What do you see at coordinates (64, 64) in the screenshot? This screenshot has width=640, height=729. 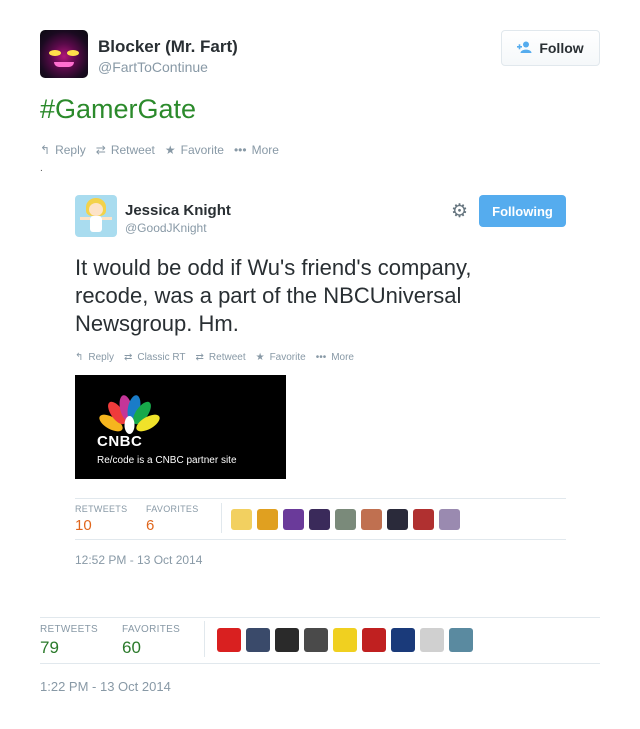 I see `avatar-mouth` at bounding box center [64, 64].